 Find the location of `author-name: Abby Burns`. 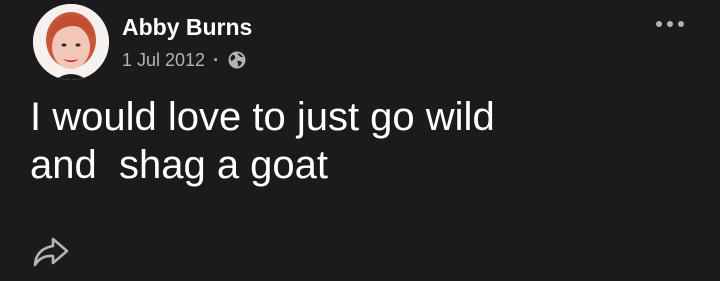

author-name: Abby Burns is located at coordinates (187, 27).